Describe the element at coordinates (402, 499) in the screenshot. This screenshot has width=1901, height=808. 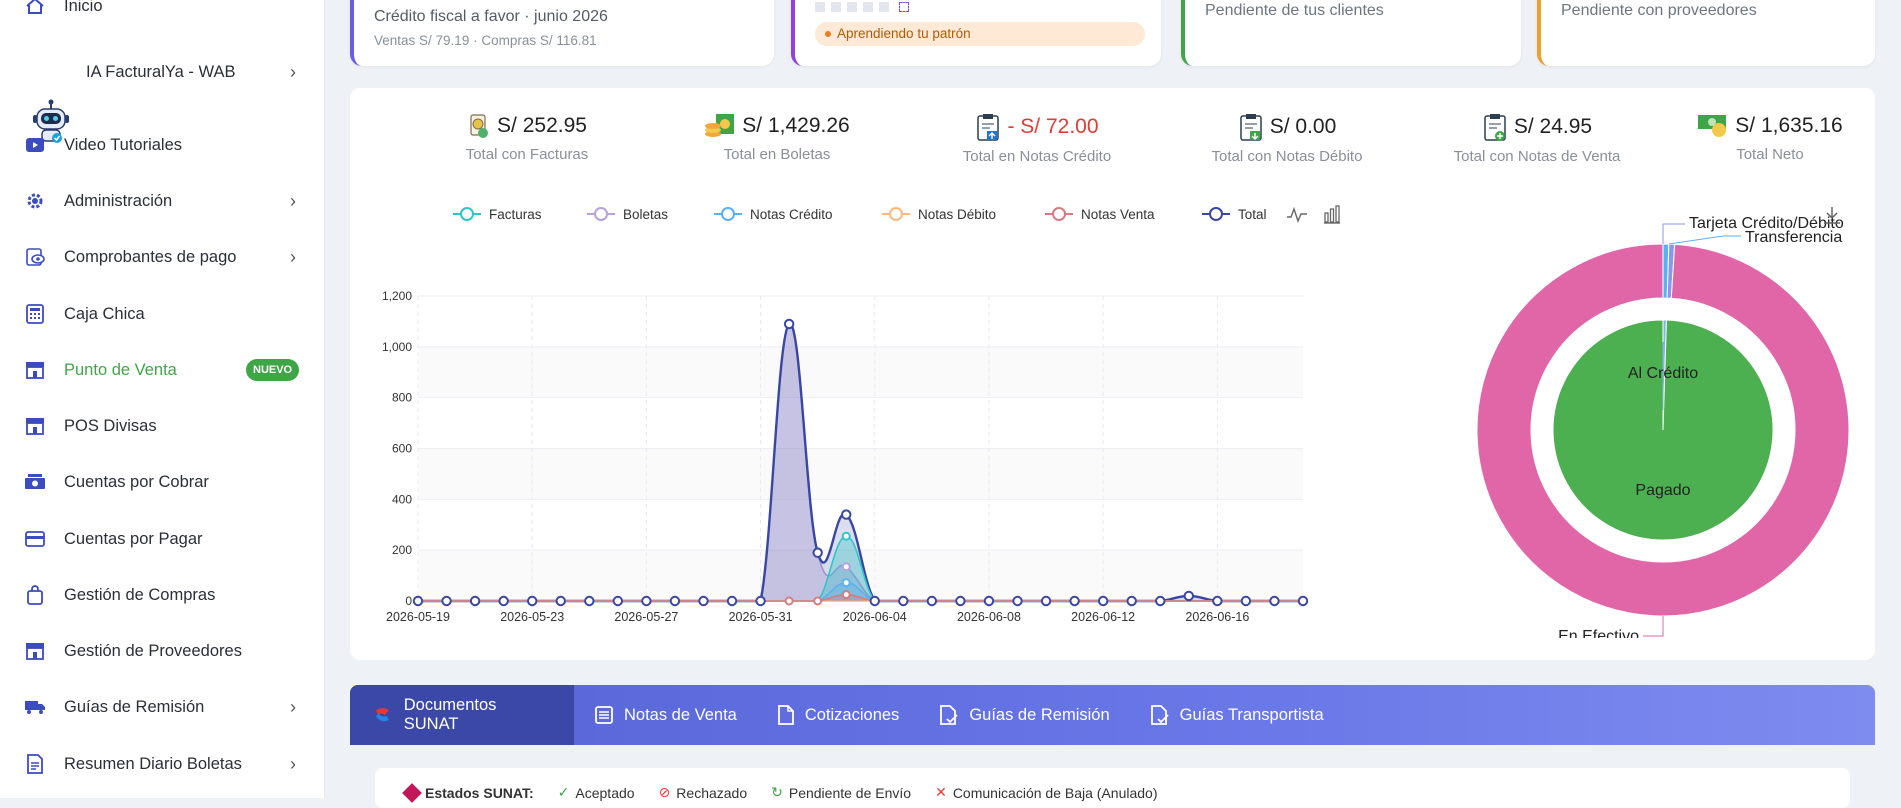
I see `y-tick-label: 400` at that location.